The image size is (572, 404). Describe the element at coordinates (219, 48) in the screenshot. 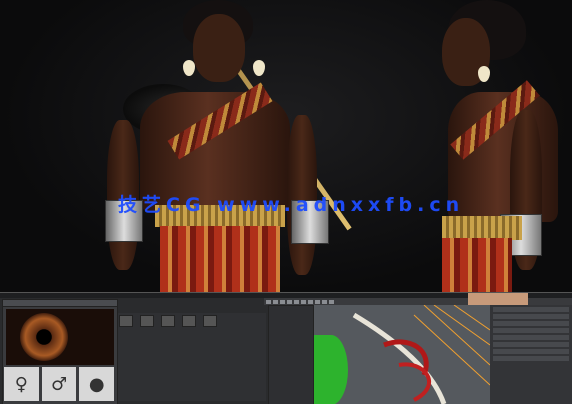

I see `head` at that location.